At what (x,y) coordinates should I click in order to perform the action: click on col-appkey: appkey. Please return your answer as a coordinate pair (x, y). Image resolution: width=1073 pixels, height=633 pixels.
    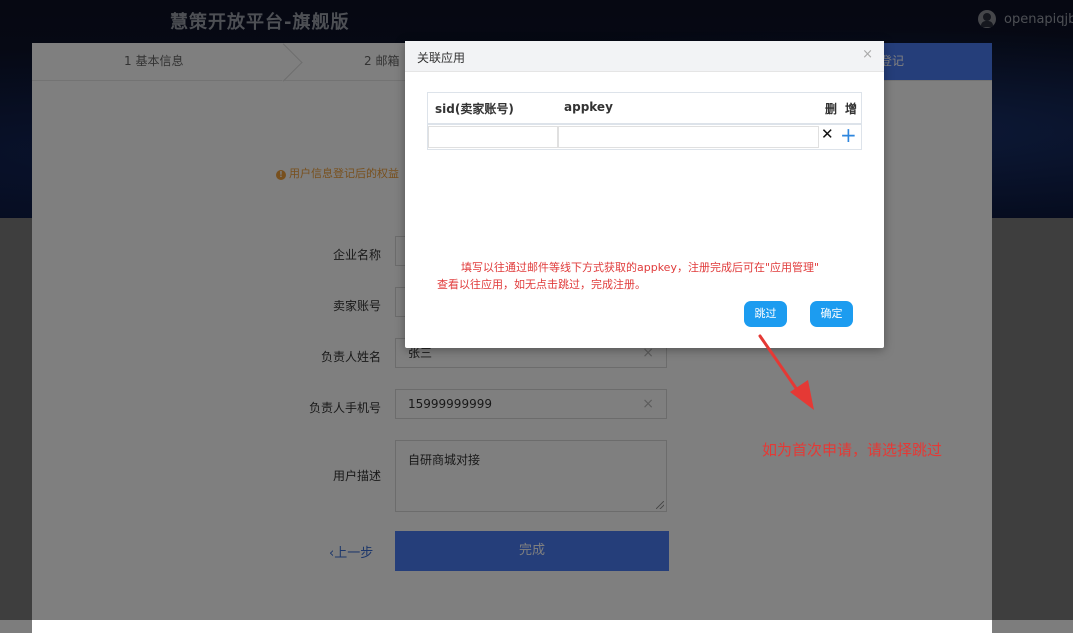
    Looking at the image, I should click on (588, 107).